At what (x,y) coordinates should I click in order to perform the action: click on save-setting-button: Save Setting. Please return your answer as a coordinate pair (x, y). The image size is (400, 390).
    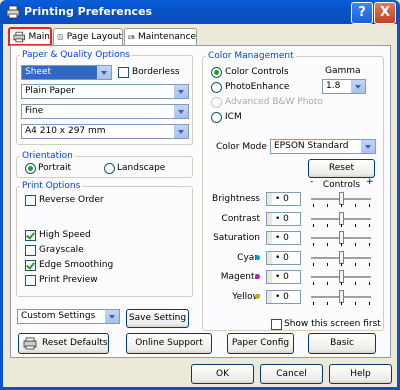
    Looking at the image, I should click on (157, 318).